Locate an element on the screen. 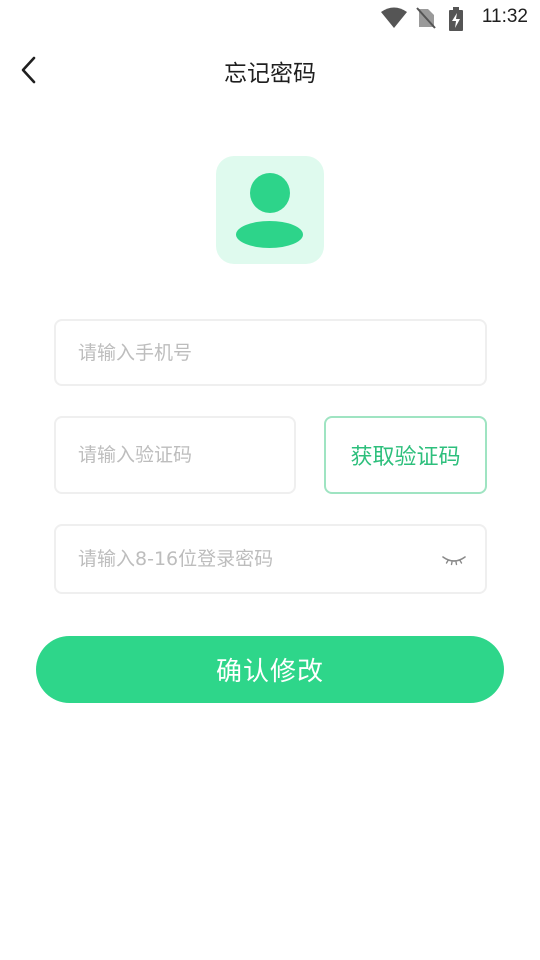 The width and height of the screenshot is (540, 960). confirm-button: 确认修改 is located at coordinates (270, 669).